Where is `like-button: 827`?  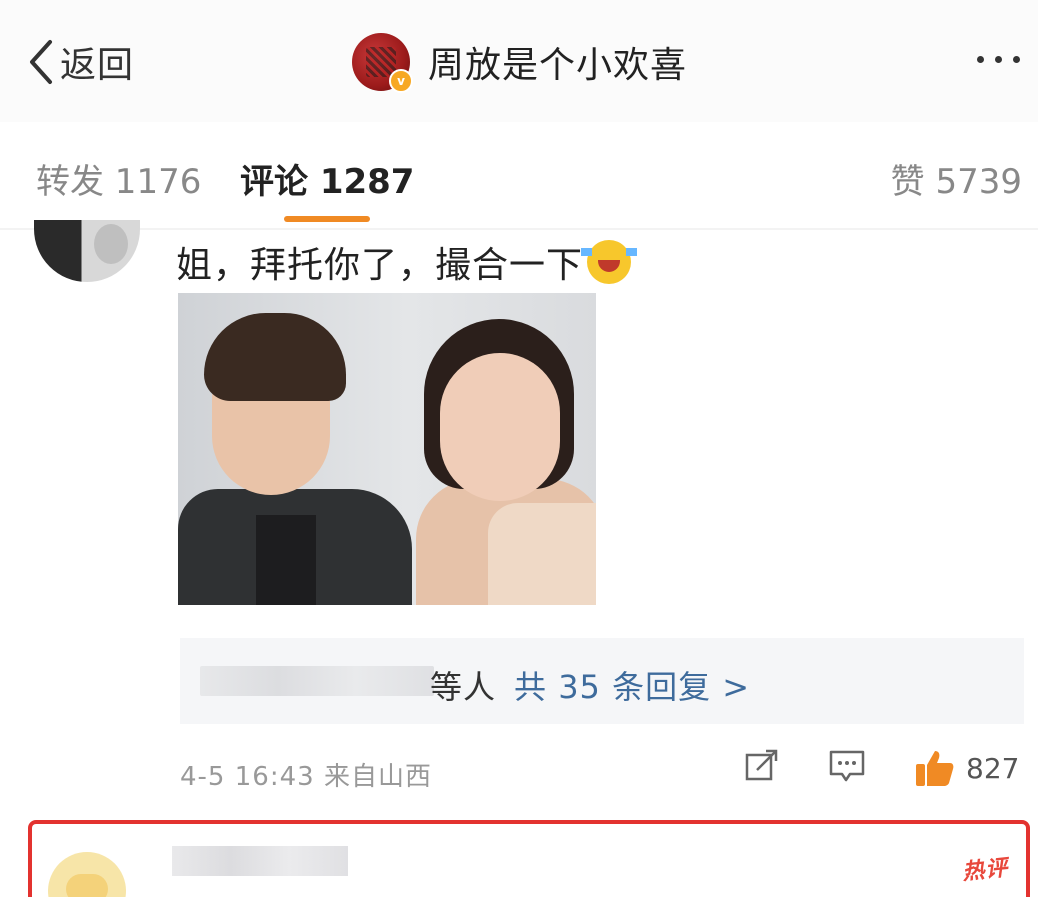 like-button: 827 is located at coordinates (966, 768).